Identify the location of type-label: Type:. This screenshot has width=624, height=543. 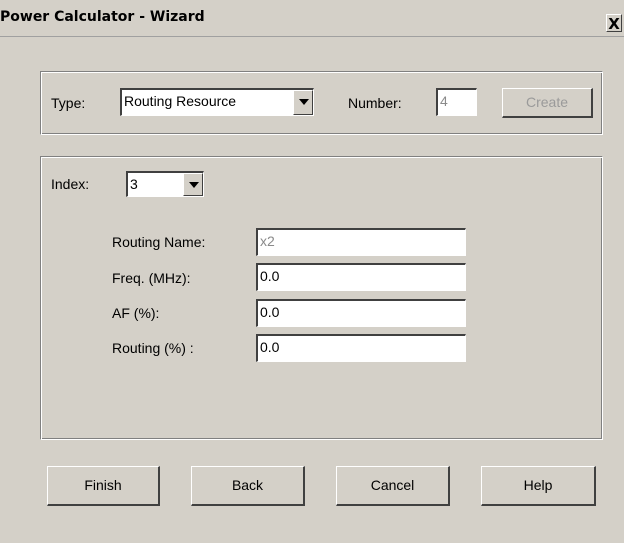
(68, 103).